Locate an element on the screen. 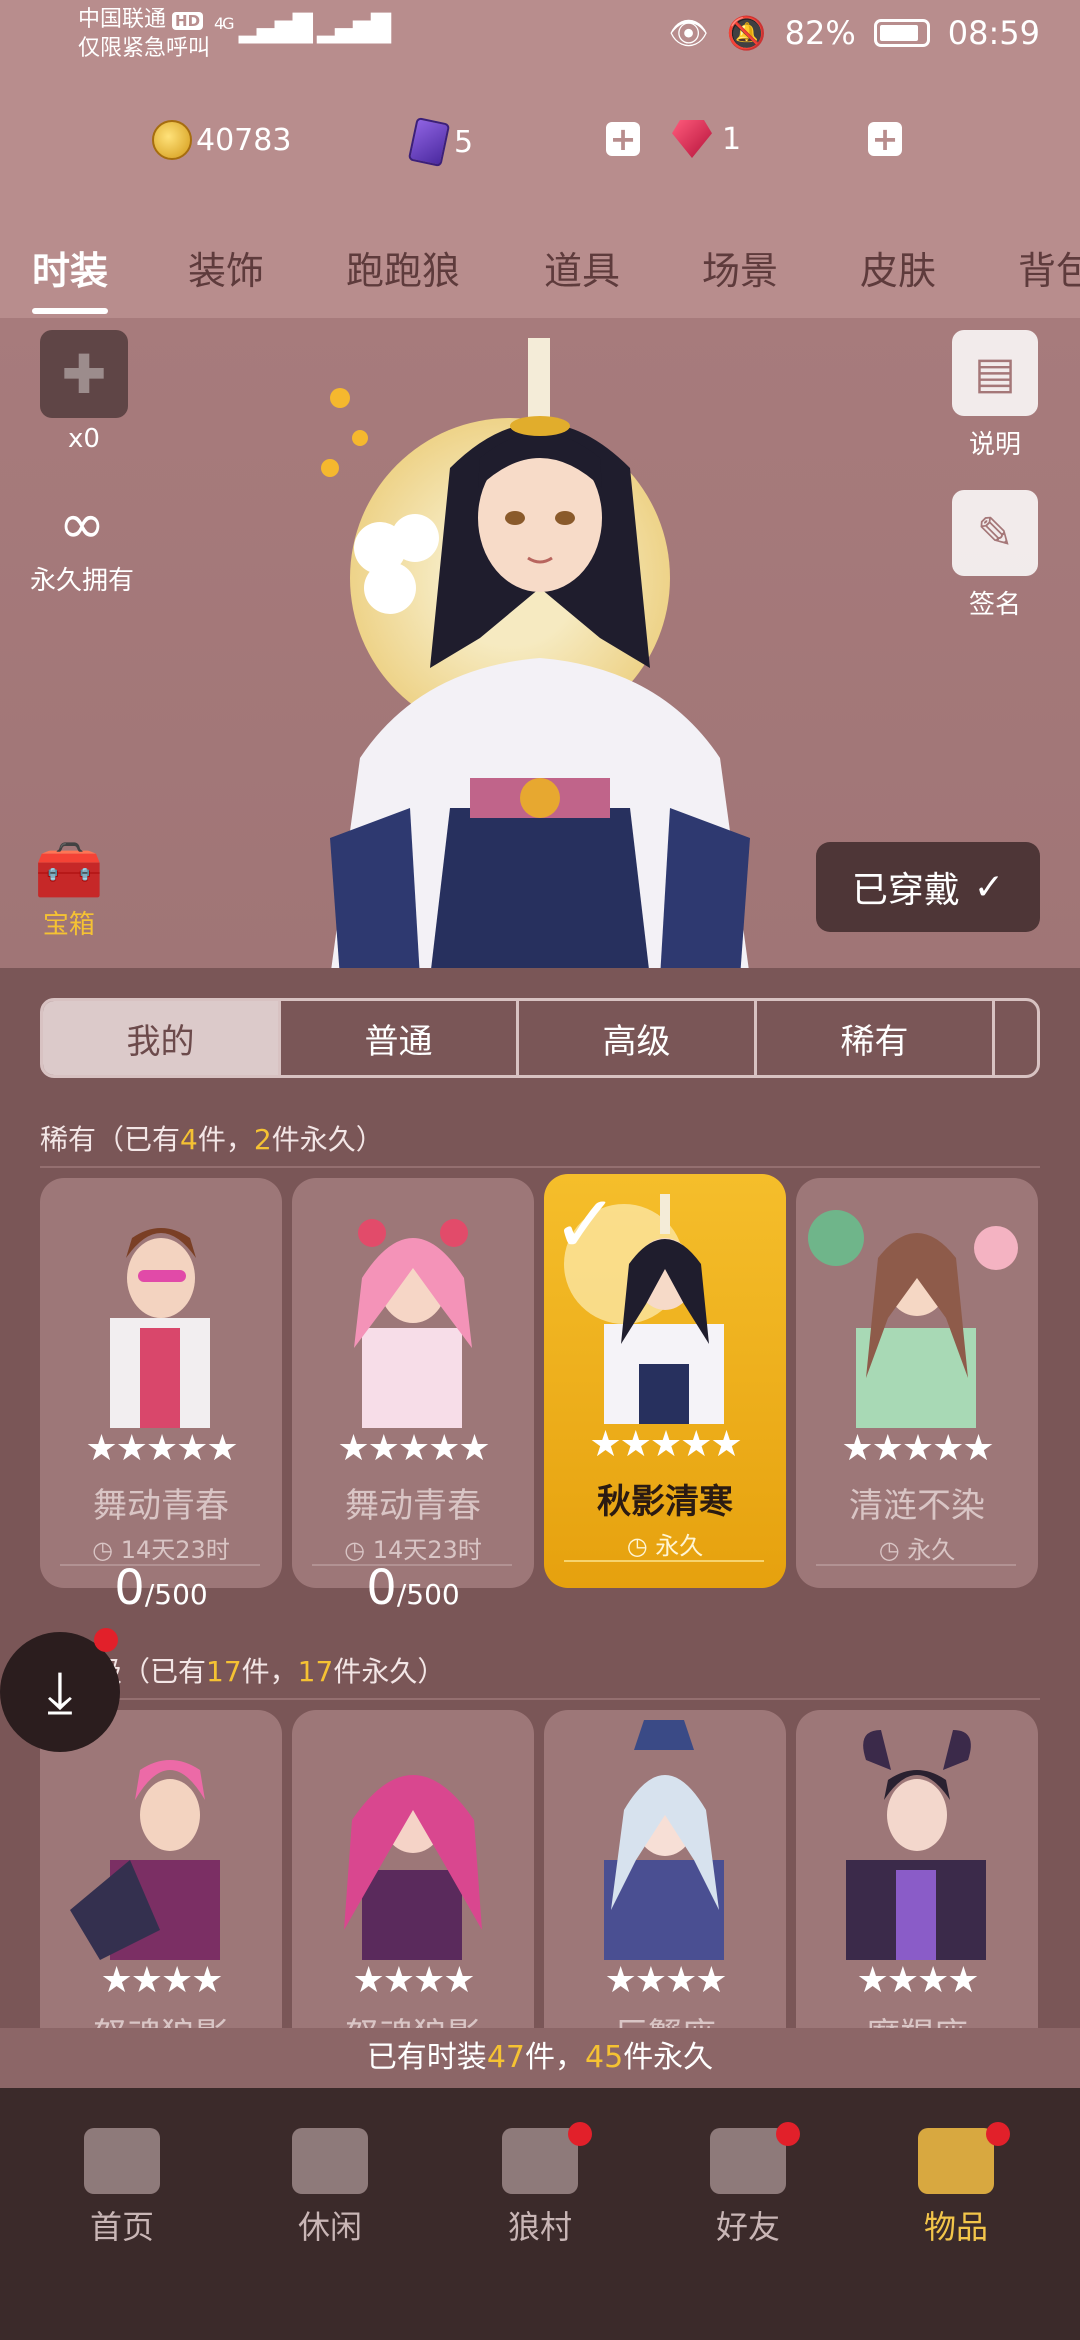  rare-owned-count: 4 is located at coordinates (189, 1139).